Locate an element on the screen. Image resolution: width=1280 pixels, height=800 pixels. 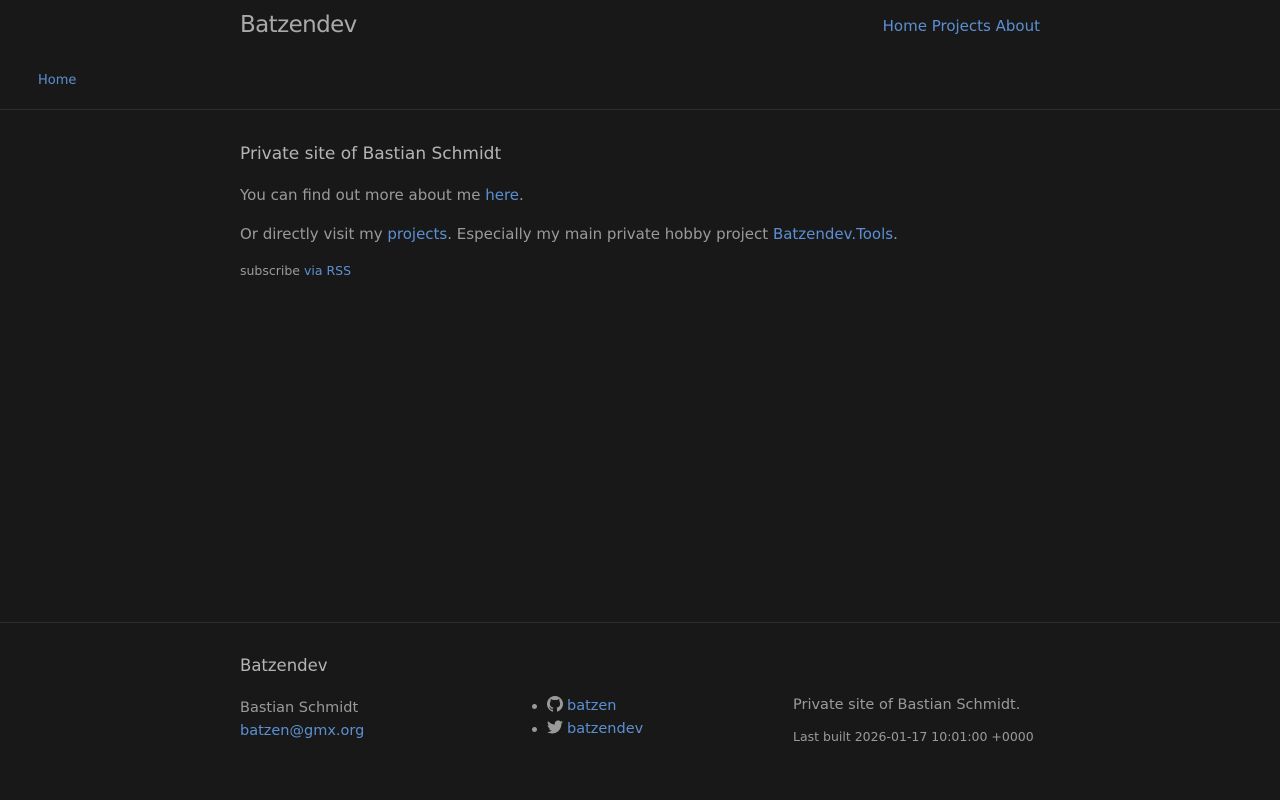
nav-projects-link: Projects is located at coordinates (961, 26).